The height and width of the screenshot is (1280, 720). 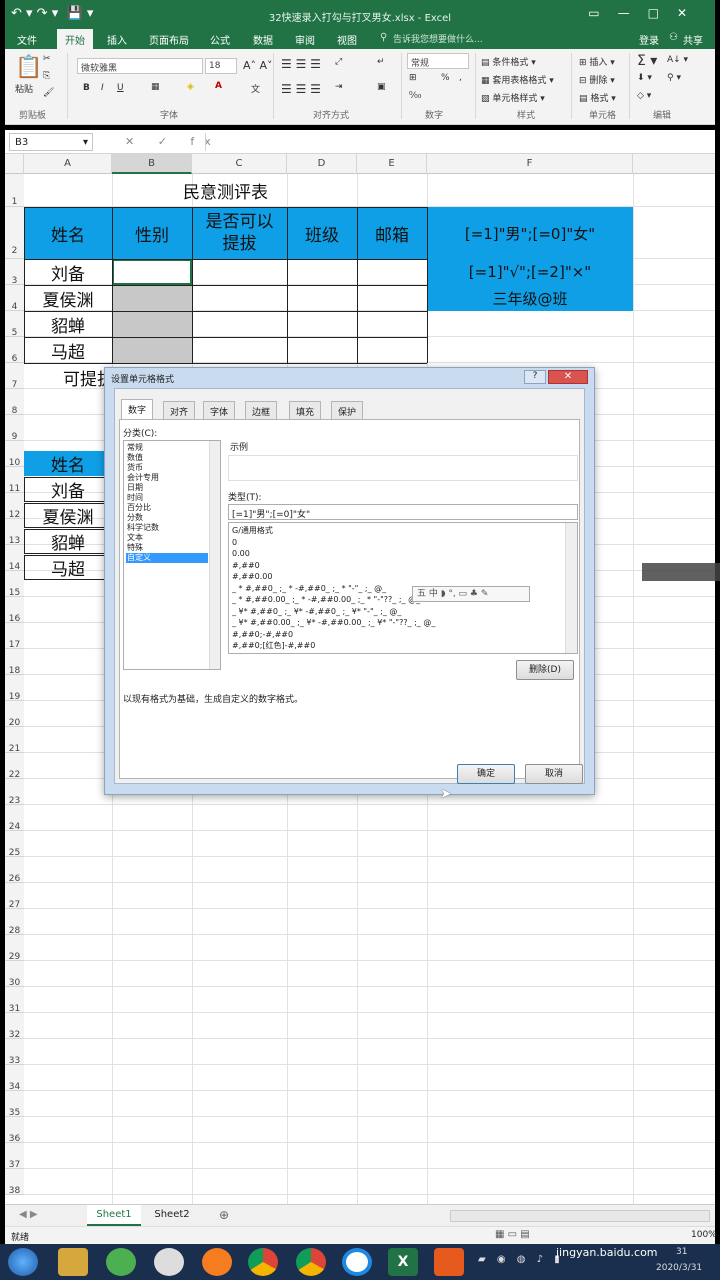 What do you see at coordinates (14, 818) in the screenshot?
I see `row-header: 24` at bounding box center [14, 818].